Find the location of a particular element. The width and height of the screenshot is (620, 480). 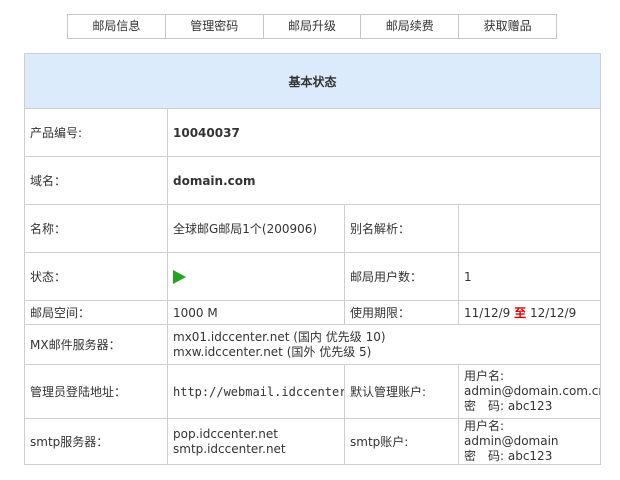

admin-url-value: http://webmail.idccenter.net is located at coordinates (256, 391).